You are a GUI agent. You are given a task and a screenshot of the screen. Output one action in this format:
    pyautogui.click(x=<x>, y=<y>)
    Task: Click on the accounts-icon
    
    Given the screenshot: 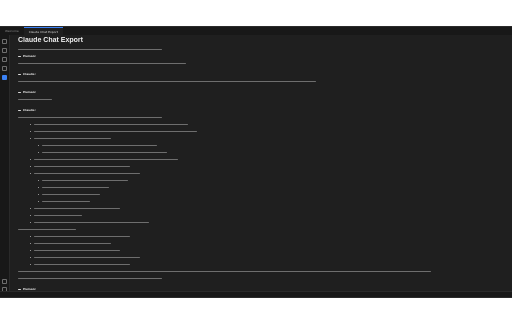 What is the action you would take?
    pyautogui.click(x=4, y=281)
    